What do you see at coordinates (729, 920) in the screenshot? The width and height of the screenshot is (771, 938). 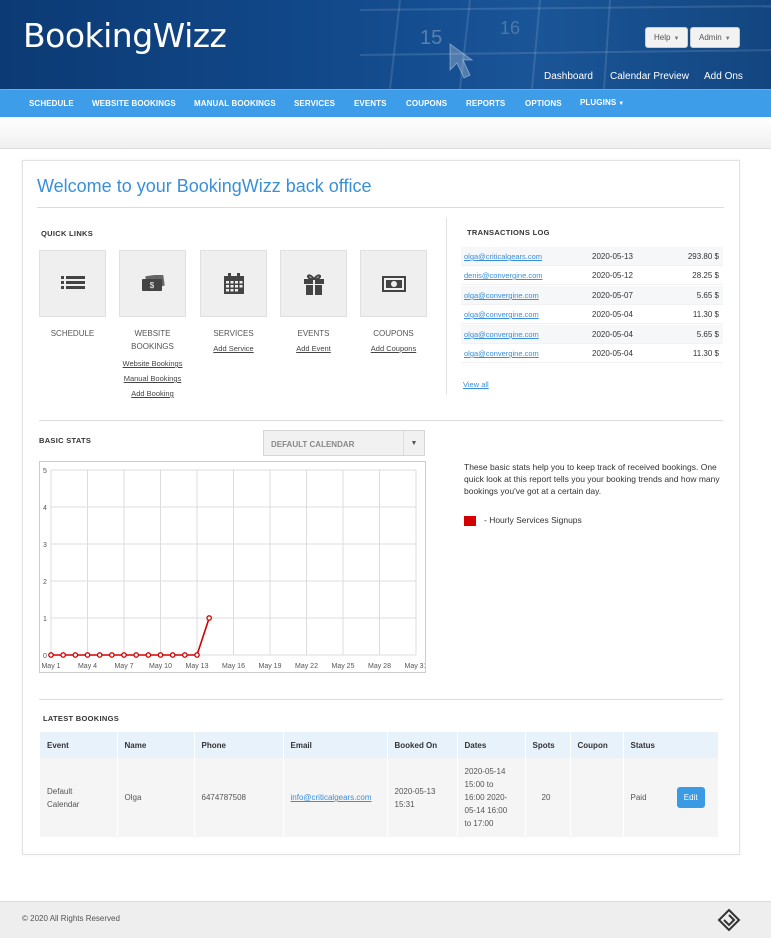 I see `company-logo-icon` at bounding box center [729, 920].